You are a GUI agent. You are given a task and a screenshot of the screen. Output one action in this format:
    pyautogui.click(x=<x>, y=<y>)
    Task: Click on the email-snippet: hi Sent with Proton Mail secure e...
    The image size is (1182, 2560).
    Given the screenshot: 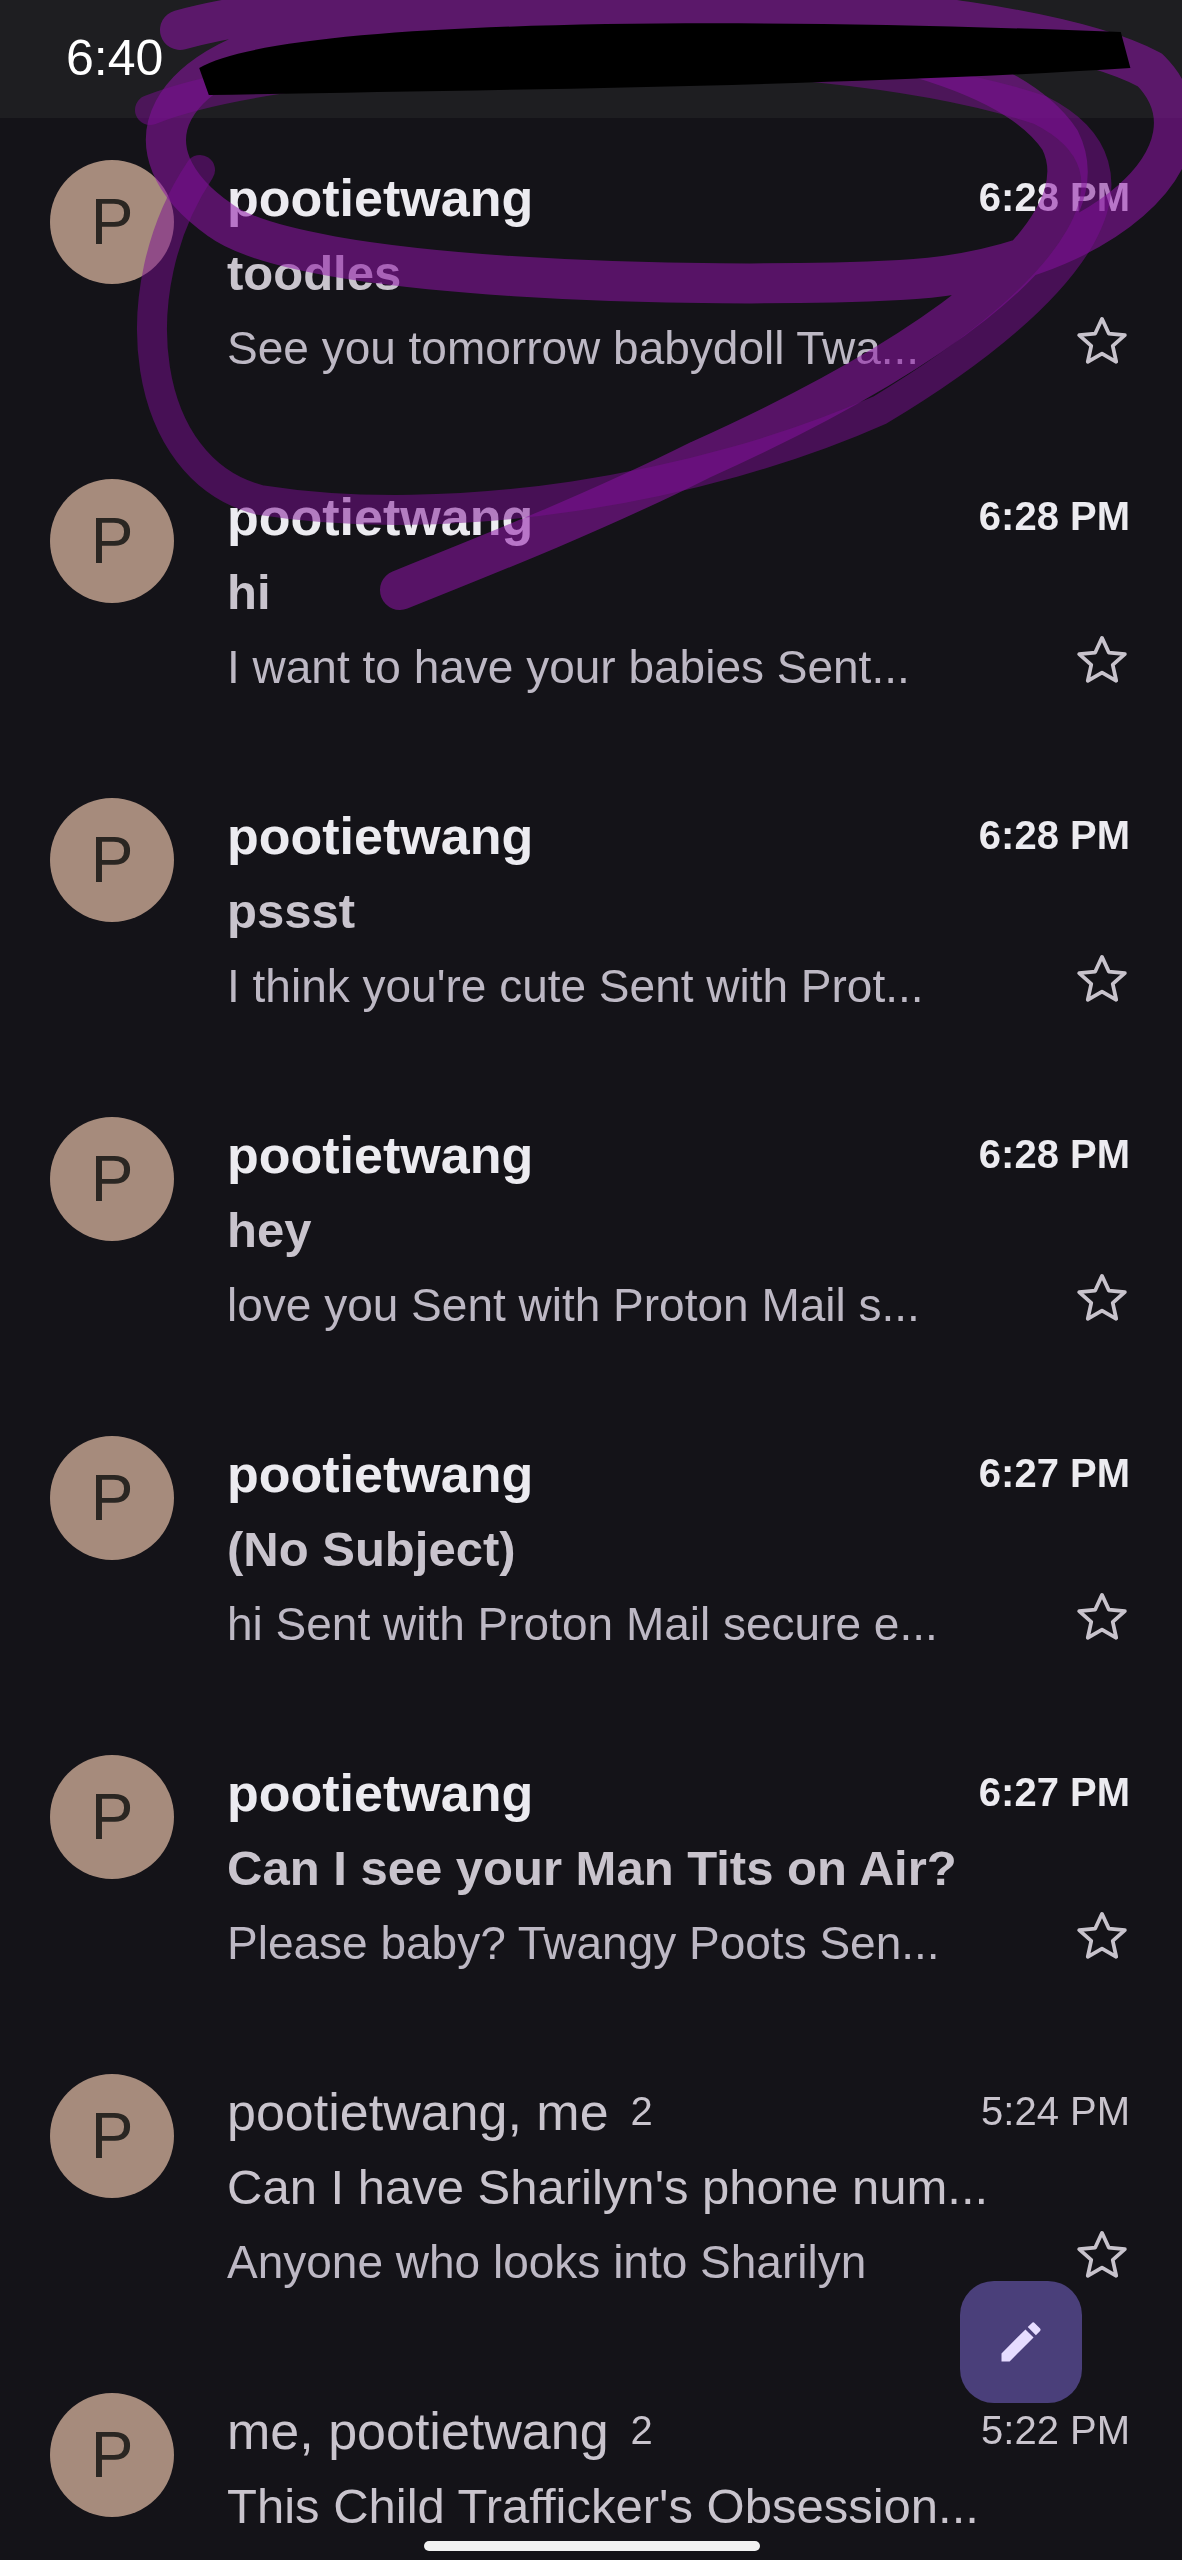 What is the action you would take?
    pyautogui.click(x=582, y=1623)
    